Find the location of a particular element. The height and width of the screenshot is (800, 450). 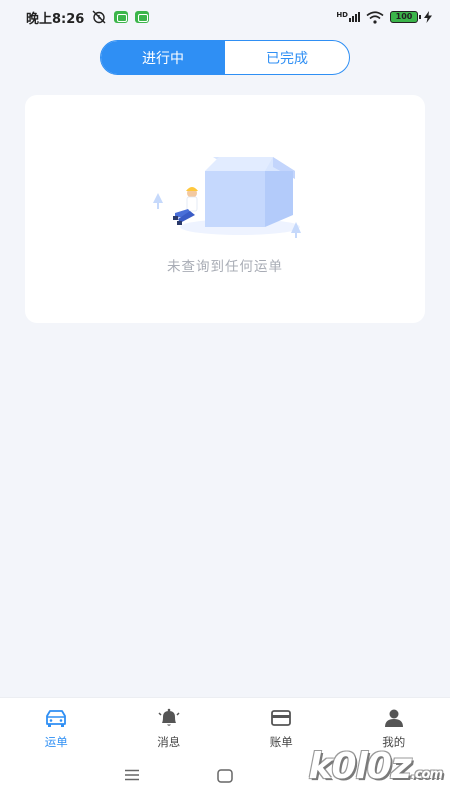

battery-level: 100 is located at coordinates (404, 16).